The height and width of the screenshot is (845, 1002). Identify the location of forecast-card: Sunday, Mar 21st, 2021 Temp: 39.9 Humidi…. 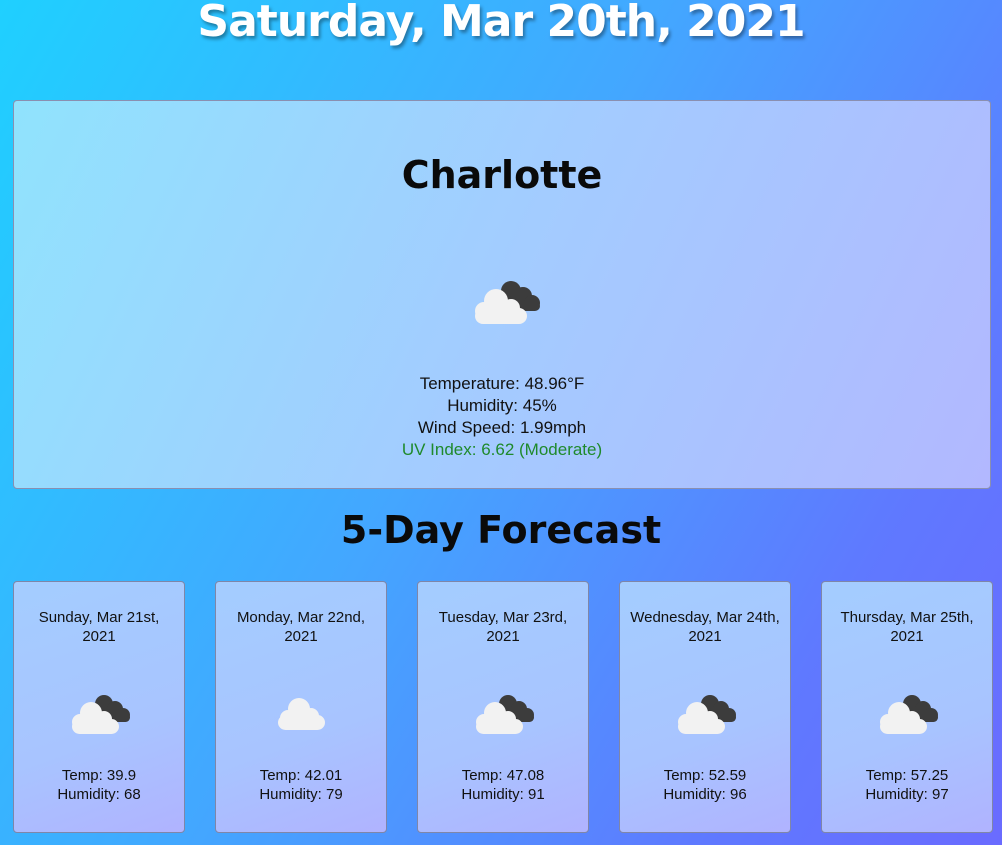
(99, 707).